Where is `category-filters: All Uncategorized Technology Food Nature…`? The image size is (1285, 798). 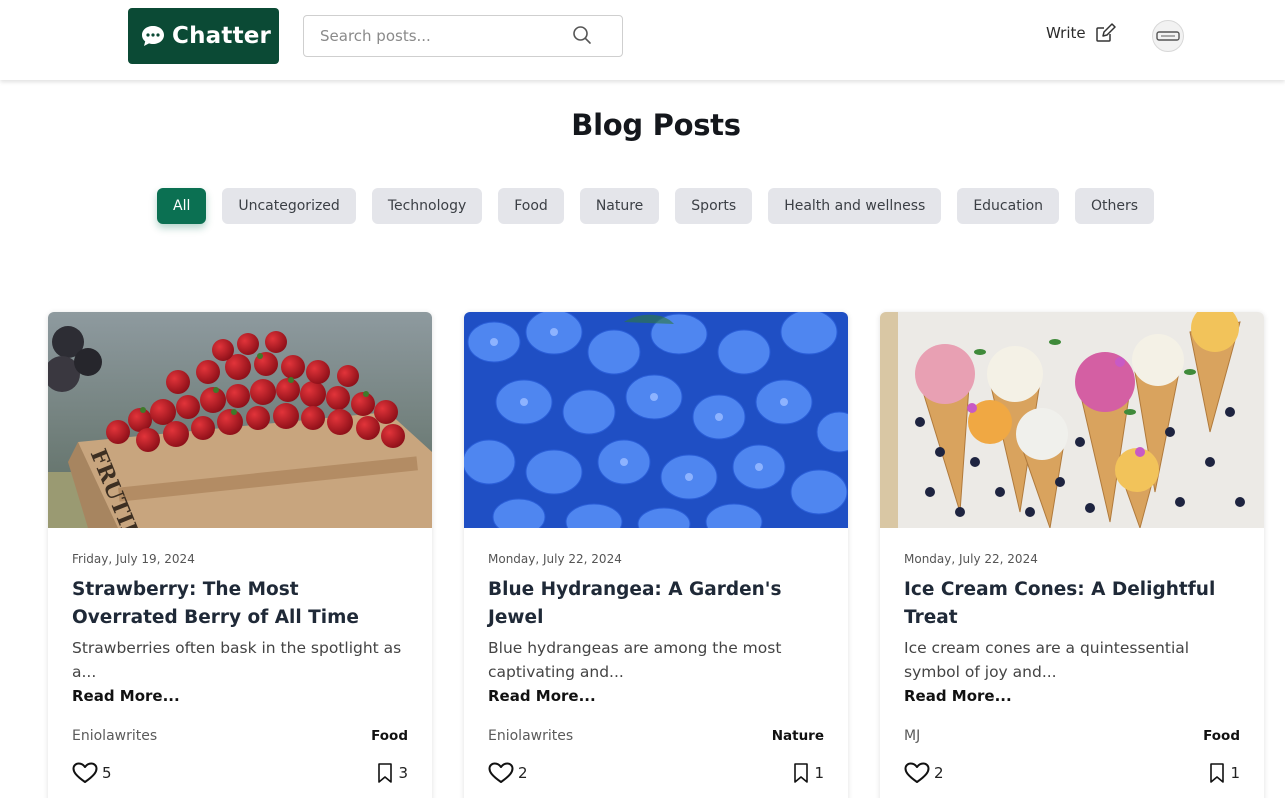
category-filters: All Uncategorized Technology Food Nature… is located at coordinates (656, 206).